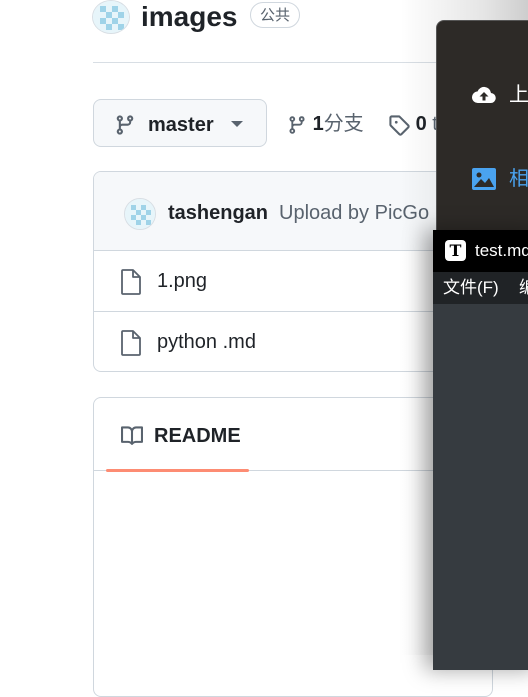  Describe the element at coordinates (140, 214) in the screenshot. I see `avatar` at that location.